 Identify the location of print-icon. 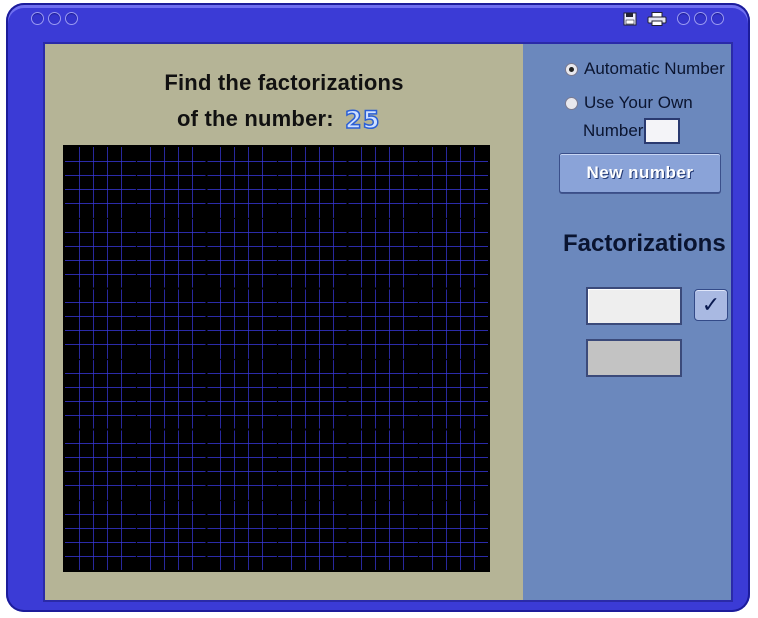
(657, 19).